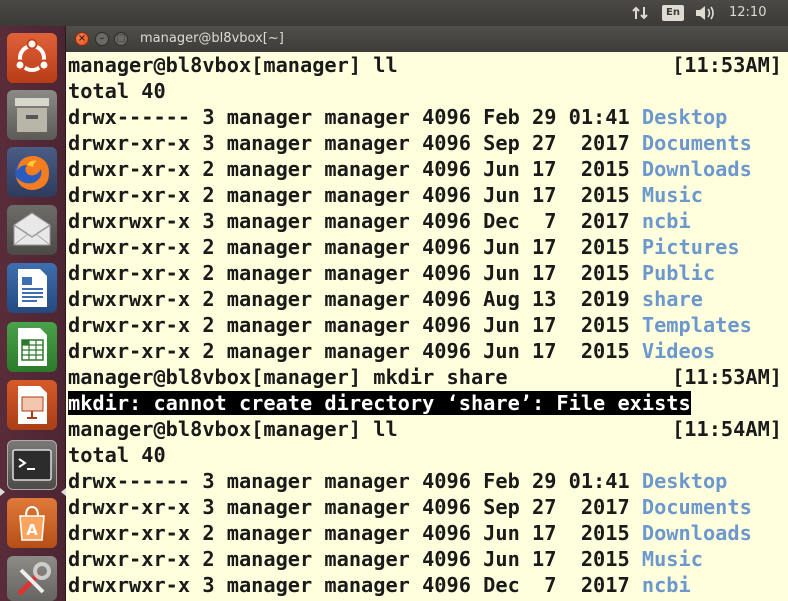 This screenshot has height=601, width=788. What do you see at coordinates (32, 465) in the screenshot?
I see `launcher-item-terminal` at bounding box center [32, 465].